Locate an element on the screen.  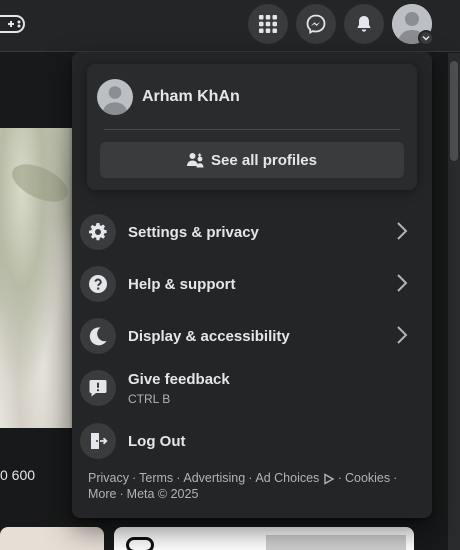
messenger-icon is located at coordinates (316, 24).